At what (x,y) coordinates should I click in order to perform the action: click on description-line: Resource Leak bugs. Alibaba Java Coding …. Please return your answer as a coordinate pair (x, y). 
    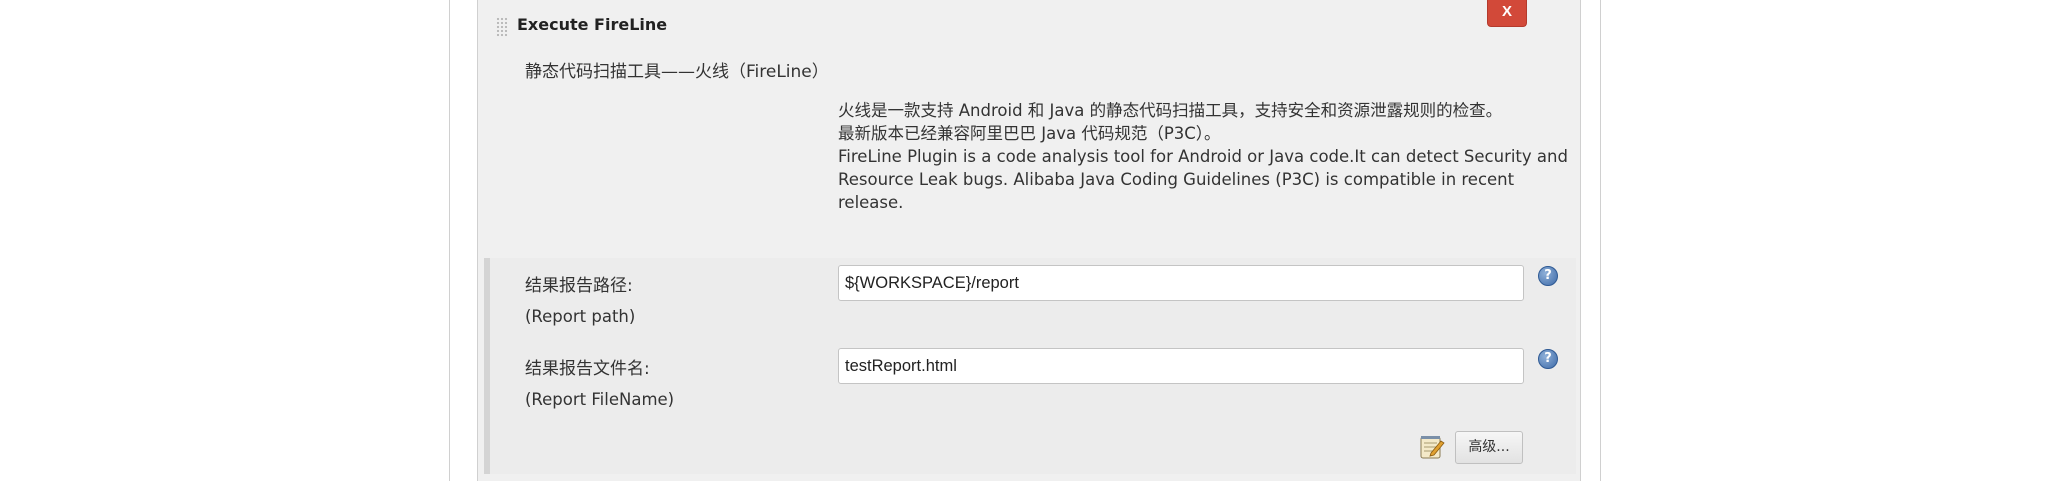
    Looking at the image, I should click on (1176, 179).